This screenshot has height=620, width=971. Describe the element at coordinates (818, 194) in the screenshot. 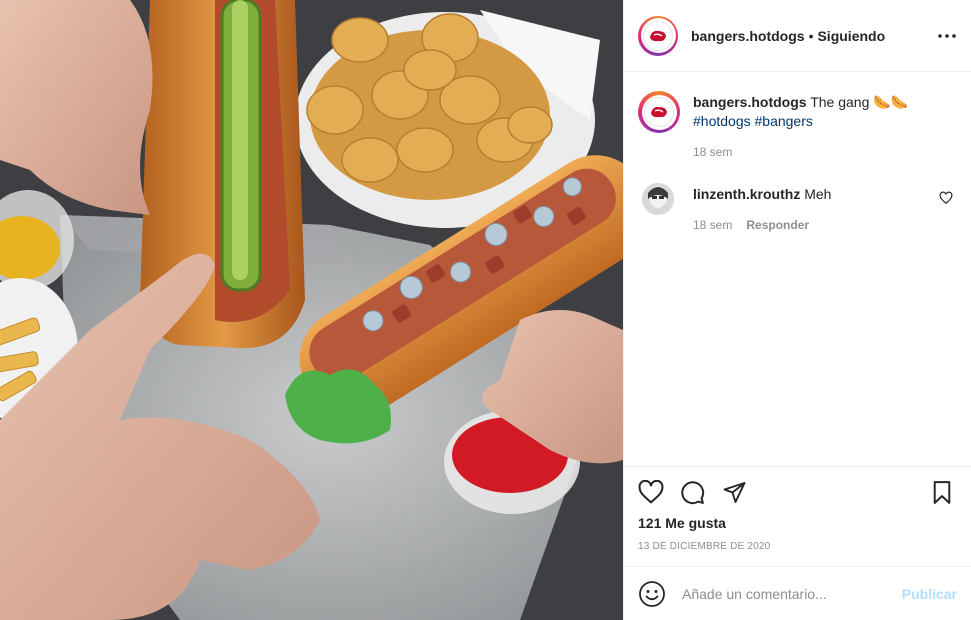

I see `comment-text: Meh` at that location.